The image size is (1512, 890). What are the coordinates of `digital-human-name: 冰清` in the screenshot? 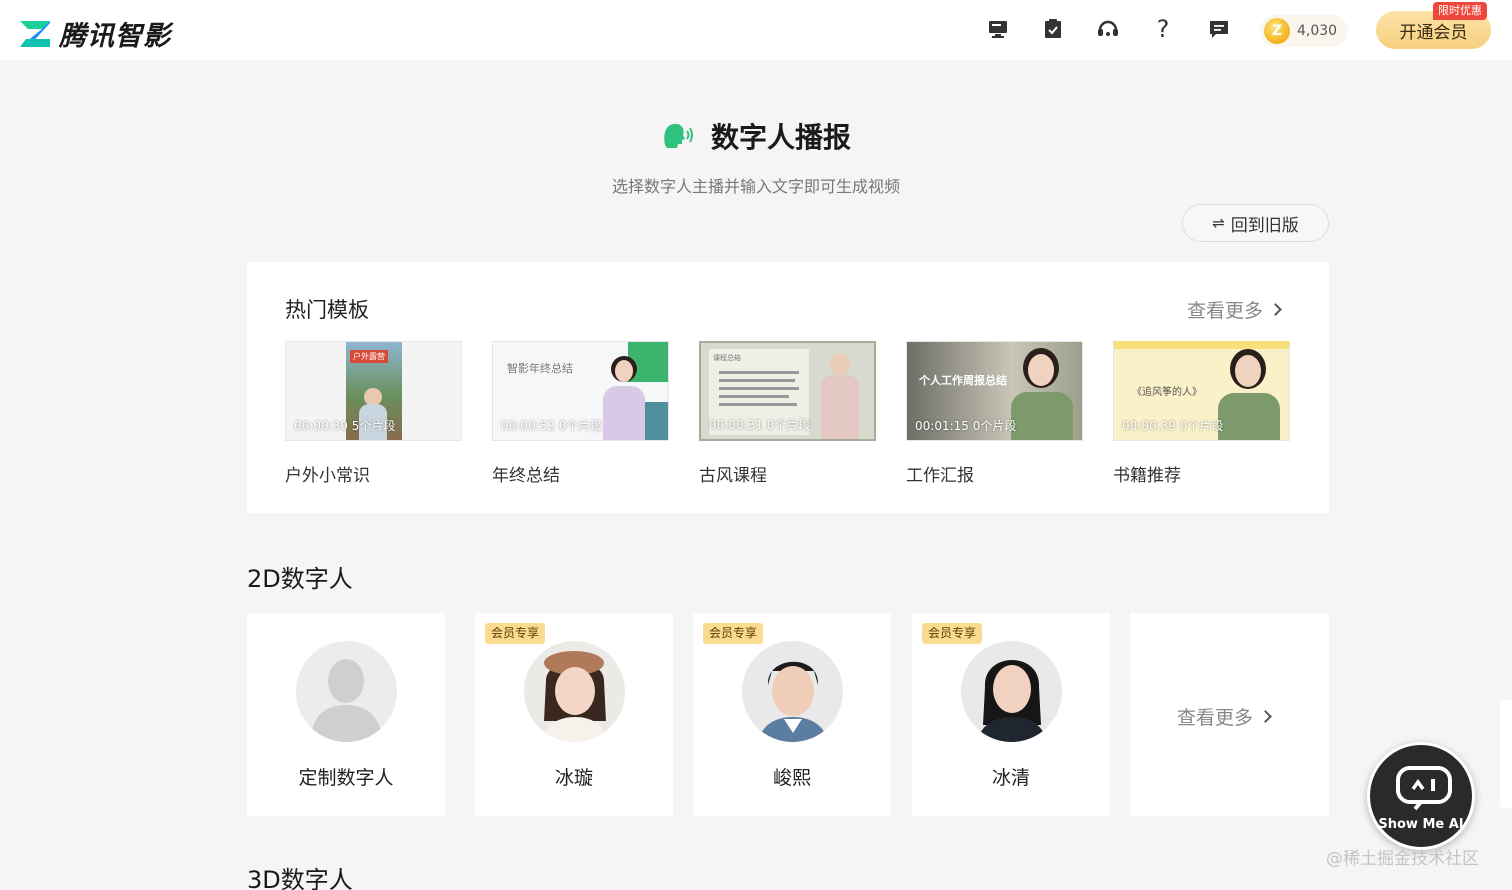 It's located at (1010, 778).